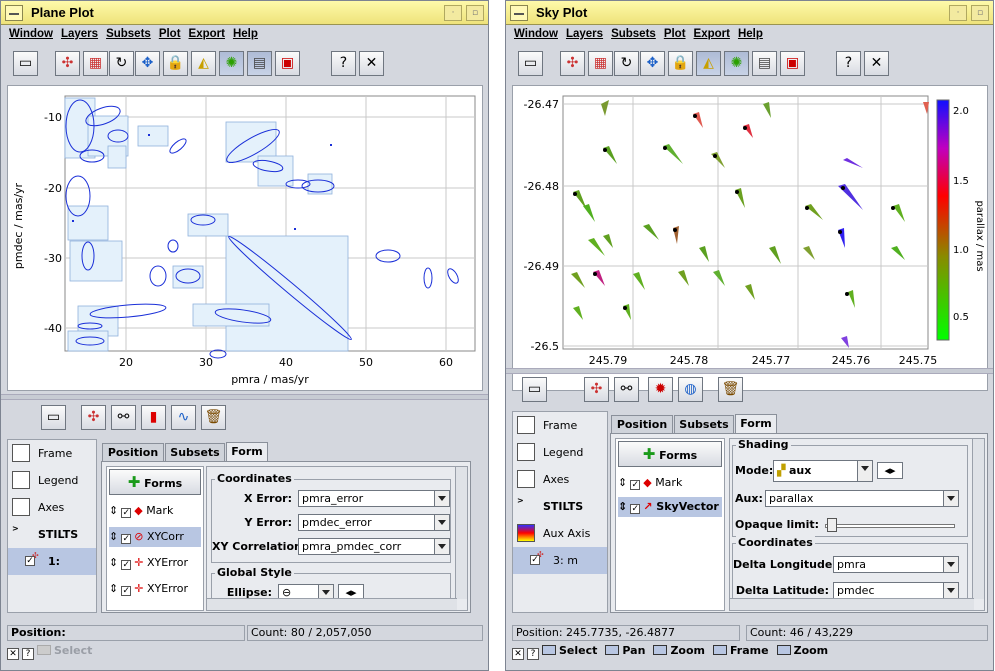 The height and width of the screenshot is (671, 995). What do you see at coordinates (183, 417) in the screenshot?
I see `add-function-layer-button: ∿` at bounding box center [183, 417].